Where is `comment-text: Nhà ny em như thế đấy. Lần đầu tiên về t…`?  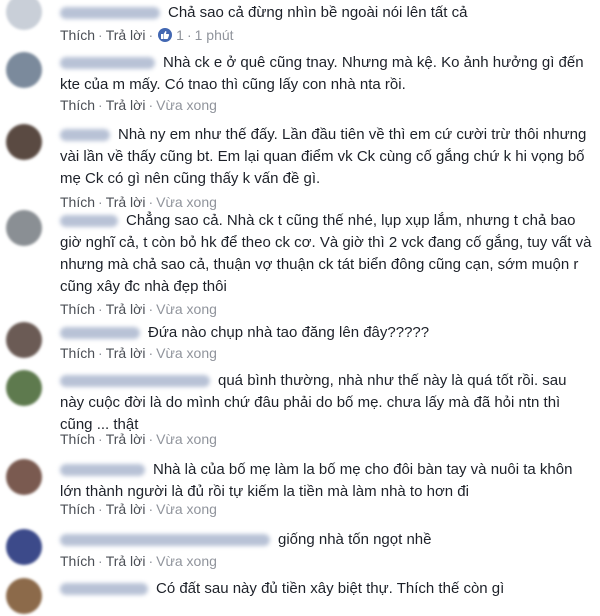
comment-text: Nhà ny em như thế đấy. Lần đầu tiên về t… is located at coordinates (323, 156).